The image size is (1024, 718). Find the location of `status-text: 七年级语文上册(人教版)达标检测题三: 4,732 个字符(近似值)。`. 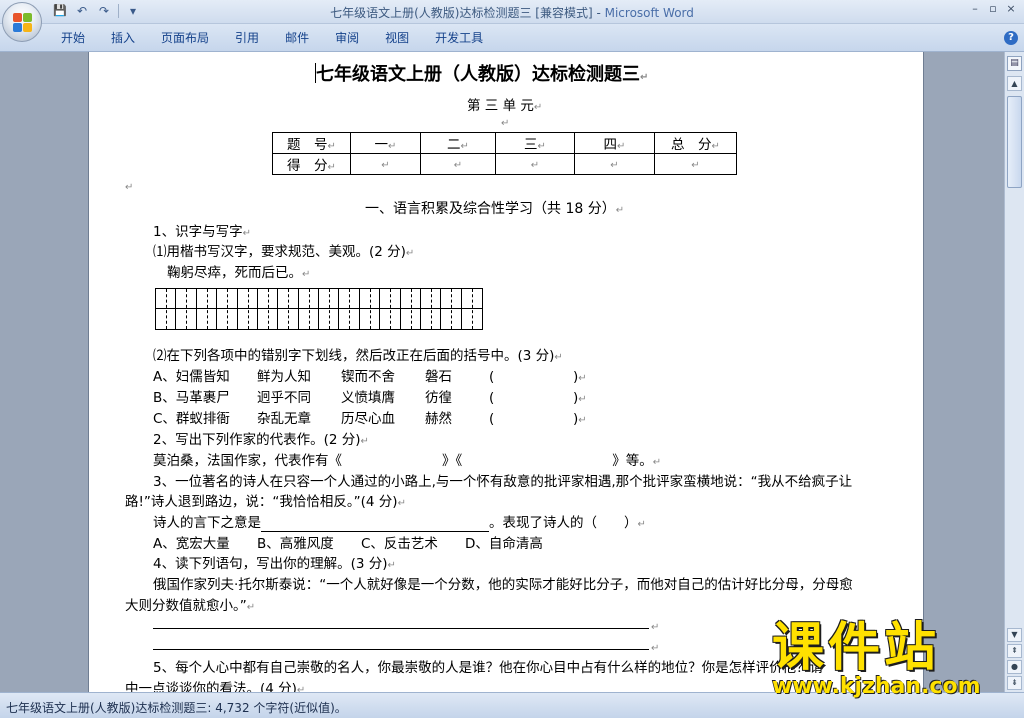

status-text: 七年级语文上册(人教版)达标检测题三: 4,732 个字符(近似值)。 is located at coordinates (176, 708).